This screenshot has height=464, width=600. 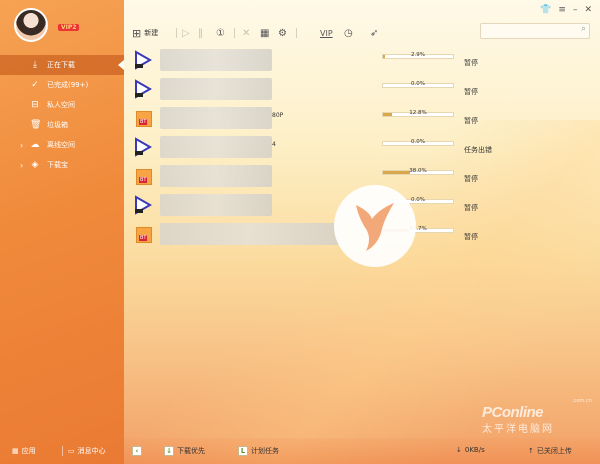 I want to click on speed-limit-button: ①, so click(x=220, y=33).